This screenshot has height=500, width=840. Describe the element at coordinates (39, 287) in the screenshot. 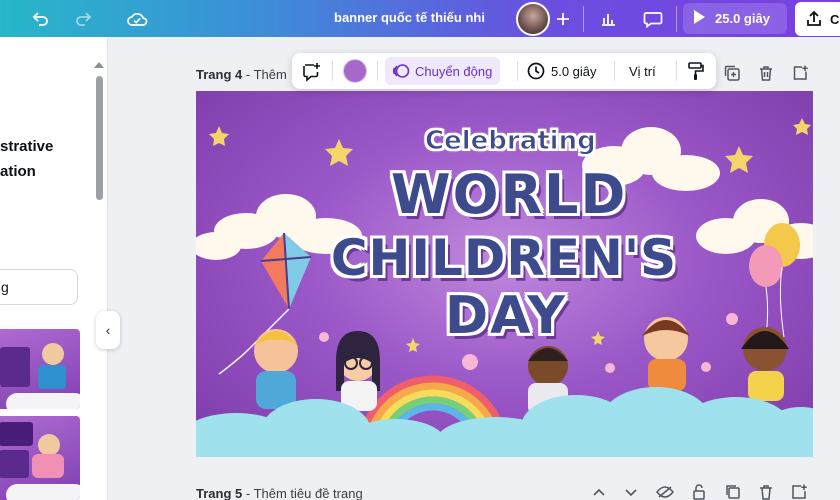

I see `search-input: g` at that location.